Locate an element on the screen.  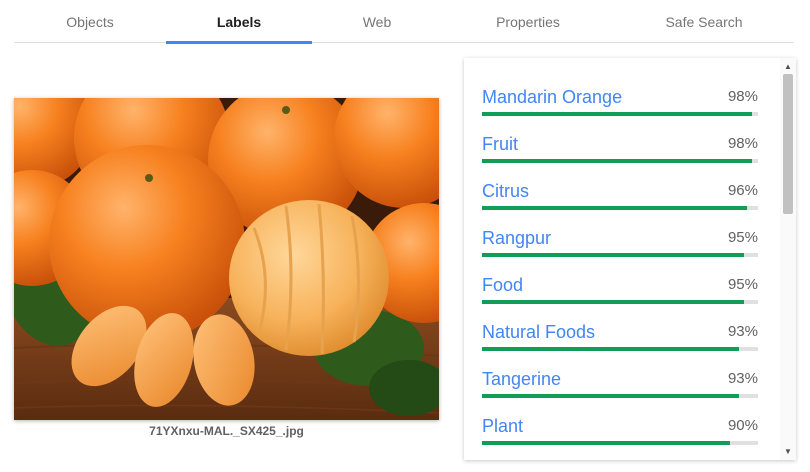
tab-safe-search: Safe Search is located at coordinates (704, 21).